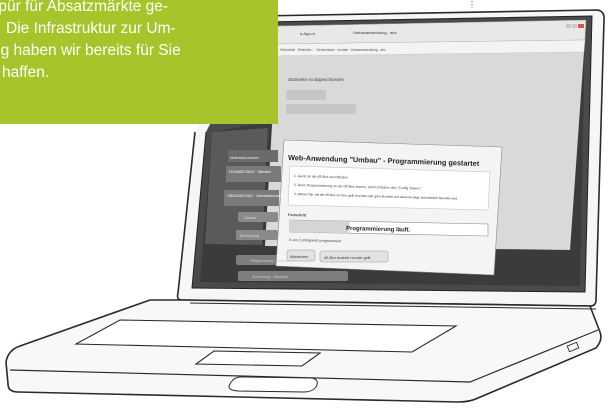 This screenshot has width=610, height=410. I want to click on close-icon, so click(581, 26).